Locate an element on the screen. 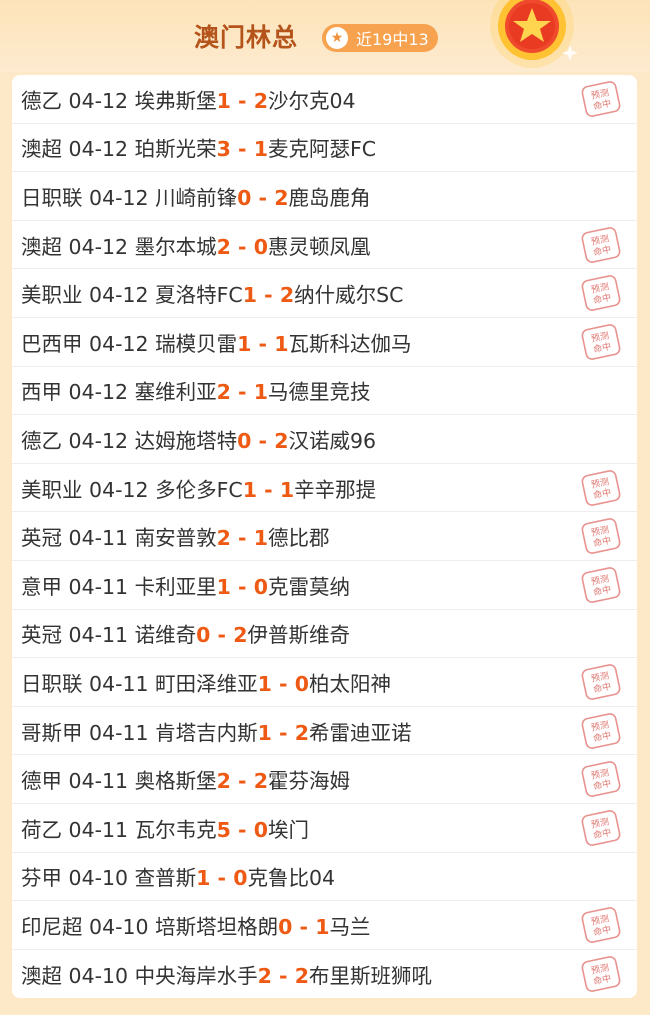  match-league: 哥斯甲 is located at coordinates (52, 732).